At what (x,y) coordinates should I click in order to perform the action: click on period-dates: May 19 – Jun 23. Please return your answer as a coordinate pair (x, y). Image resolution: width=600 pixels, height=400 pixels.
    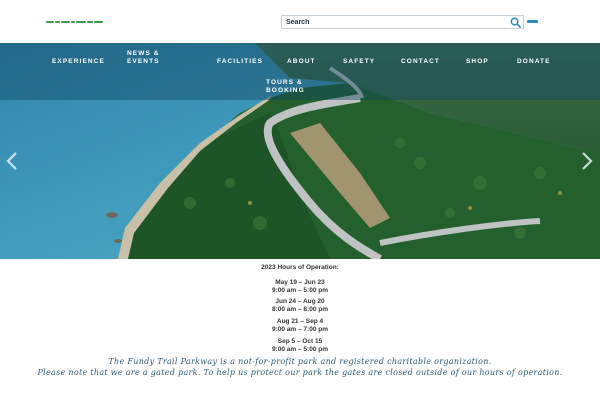
    Looking at the image, I should click on (300, 282).